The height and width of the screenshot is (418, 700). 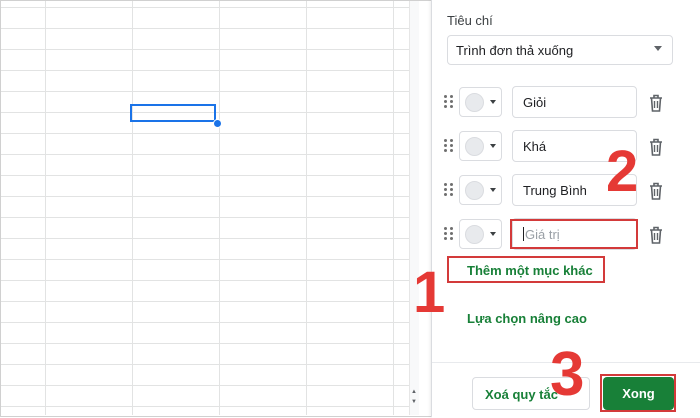 What do you see at coordinates (414, 208) in the screenshot?
I see `vertical-scrollbar` at bounding box center [414, 208].